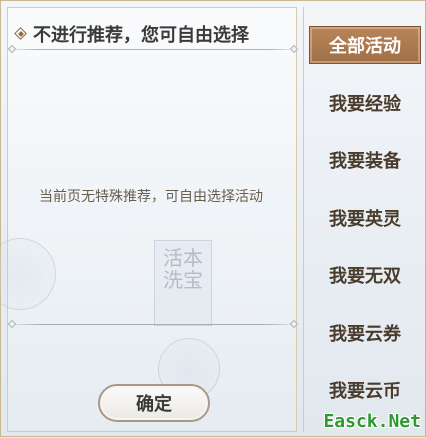 The height and width of the screenshot is (438, 426). Describe the element at coordinates (154, 403) in the screenshot. I see `confirm-button: 确定` at that location.